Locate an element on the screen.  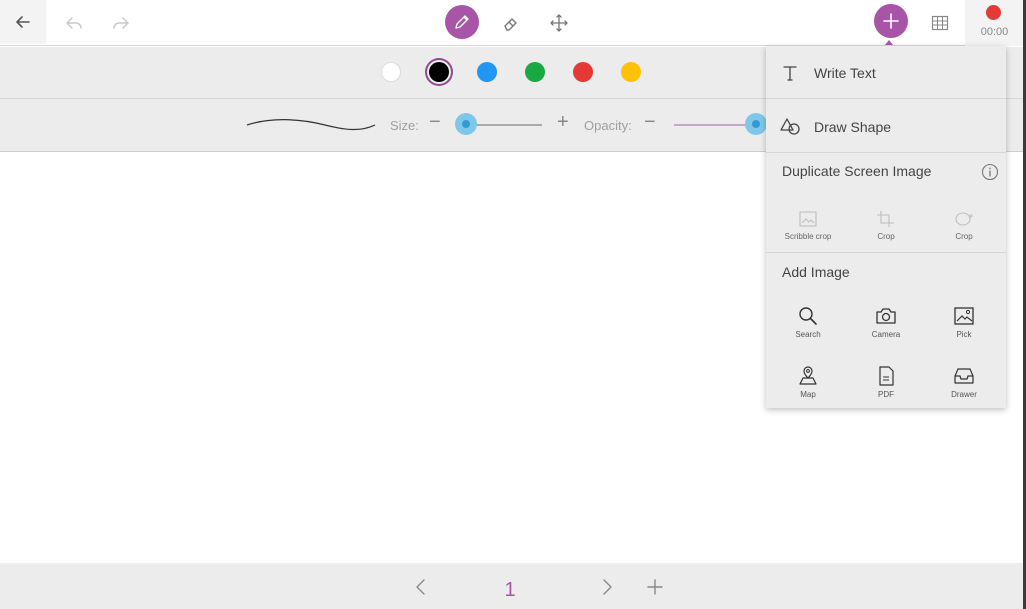
opacity-decrease-button: − is located at coordinates (650, 122).